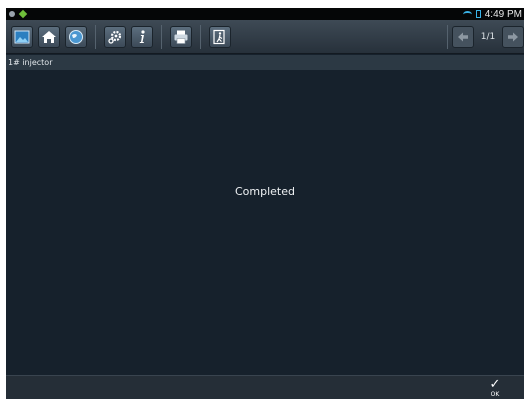 The width and height of the screenshot is (524, 400). Describe the element at coordinates (265, 37) in the screenshot. I see `toolbar: 1/1` at that location.